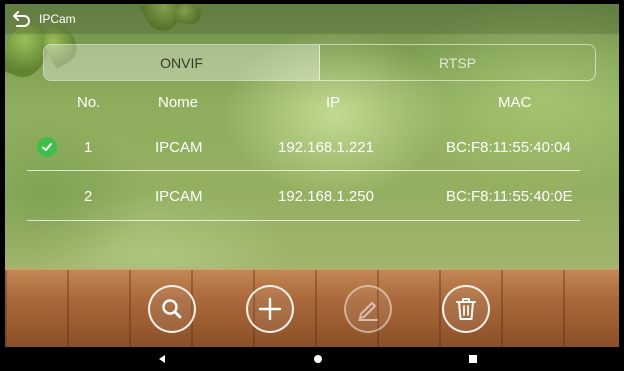  I want to click on back-triangle-icon, so click(162, 359).